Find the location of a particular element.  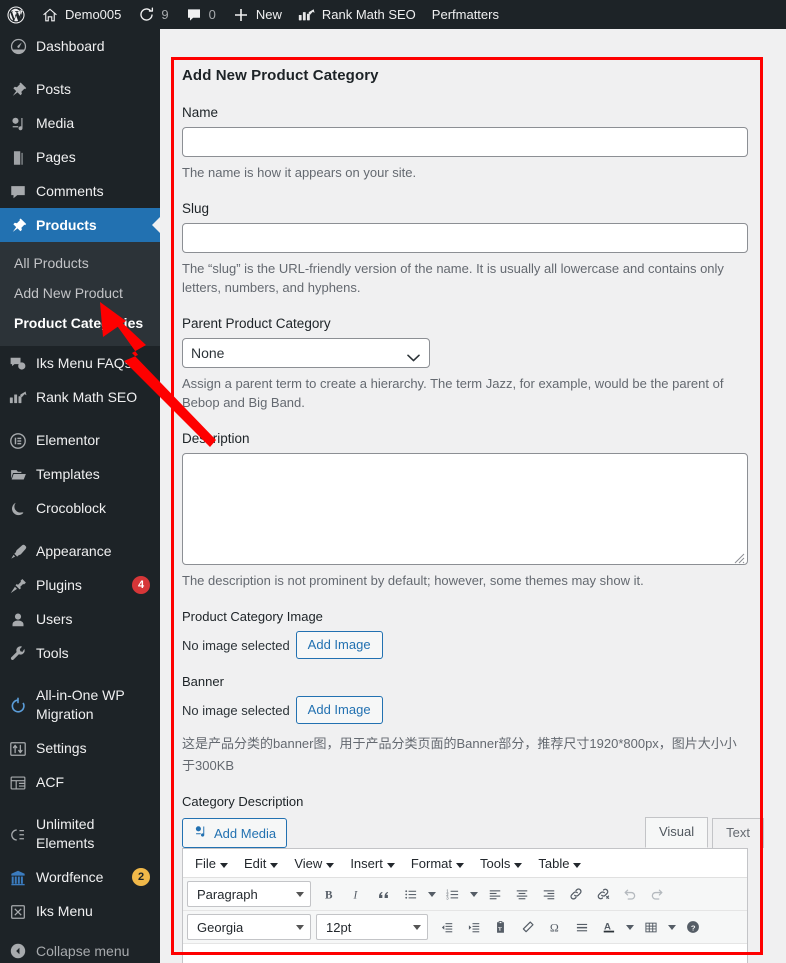

sidebar-item-elementor: Elementor is located at coordinates (80, 440).